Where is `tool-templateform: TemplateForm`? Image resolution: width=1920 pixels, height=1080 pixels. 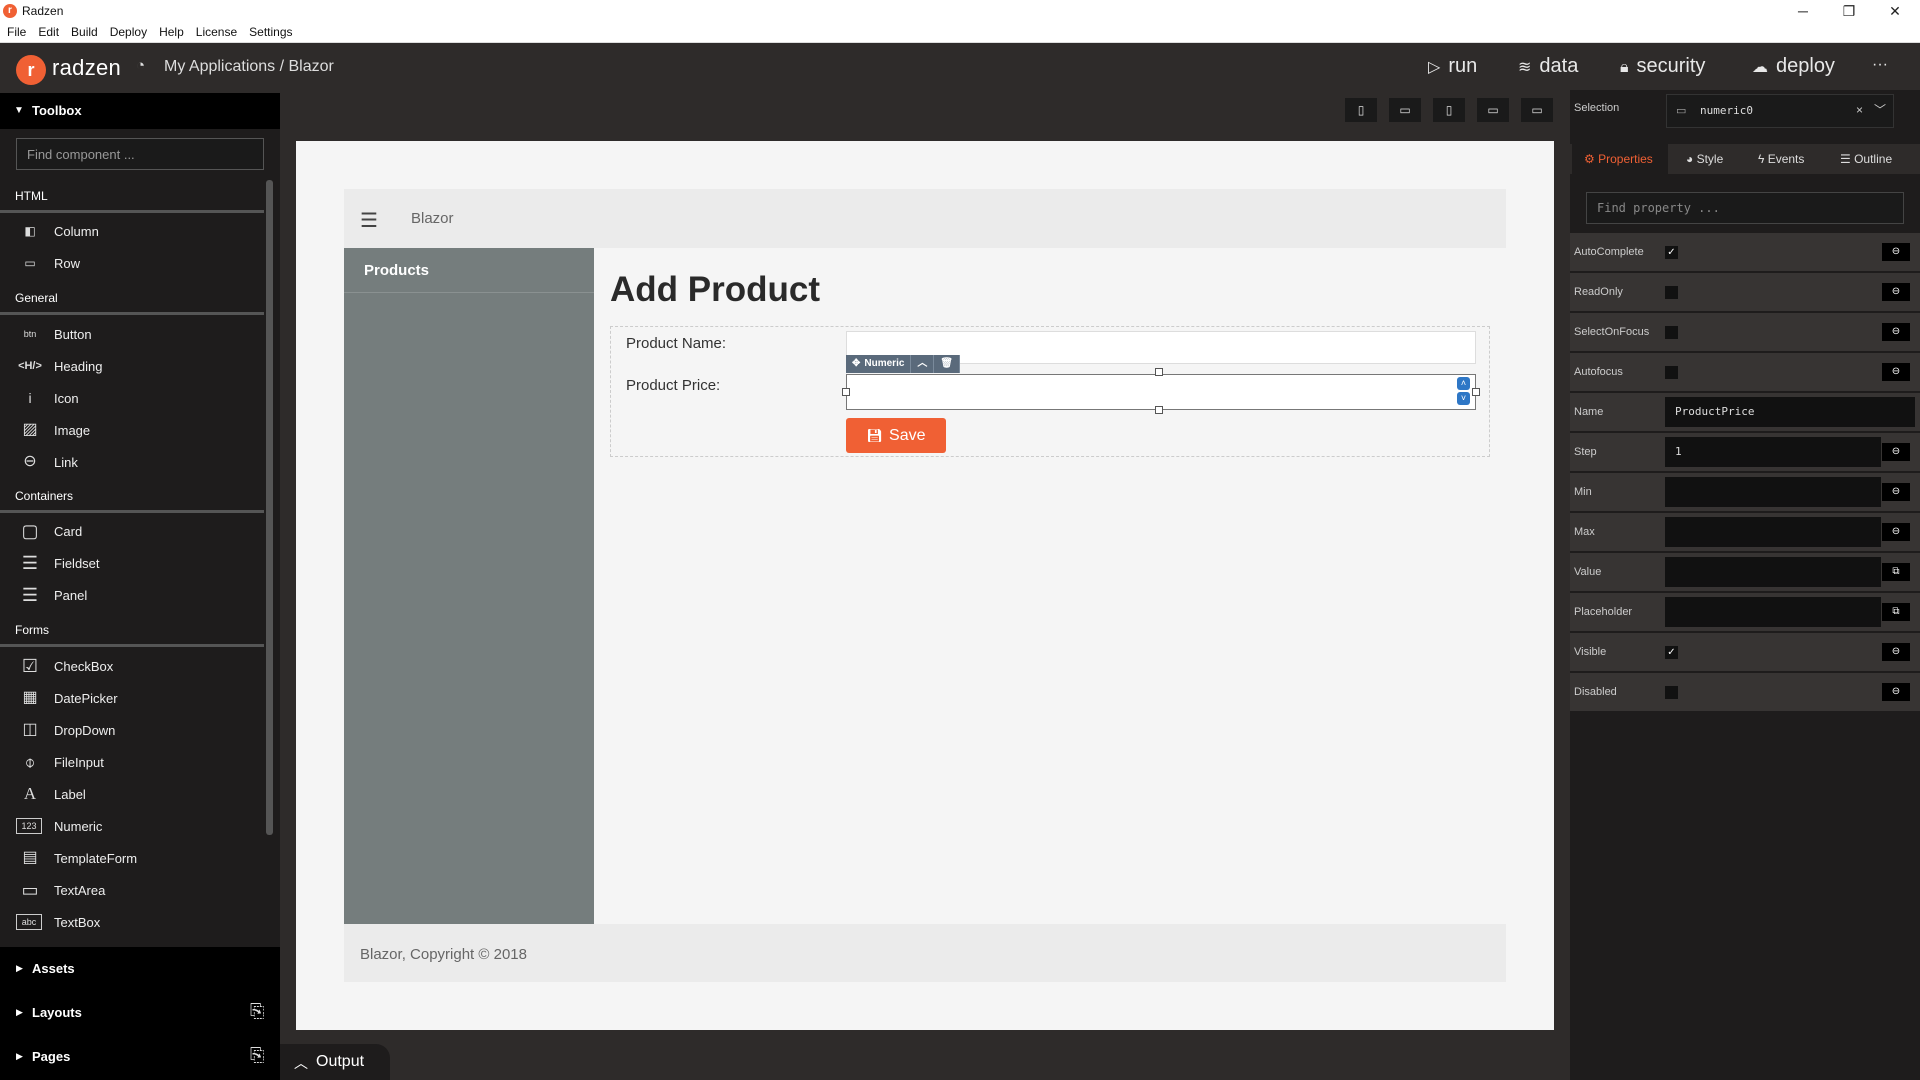
tool-templateform: TemplateForm is located at coordinates (95, 858).